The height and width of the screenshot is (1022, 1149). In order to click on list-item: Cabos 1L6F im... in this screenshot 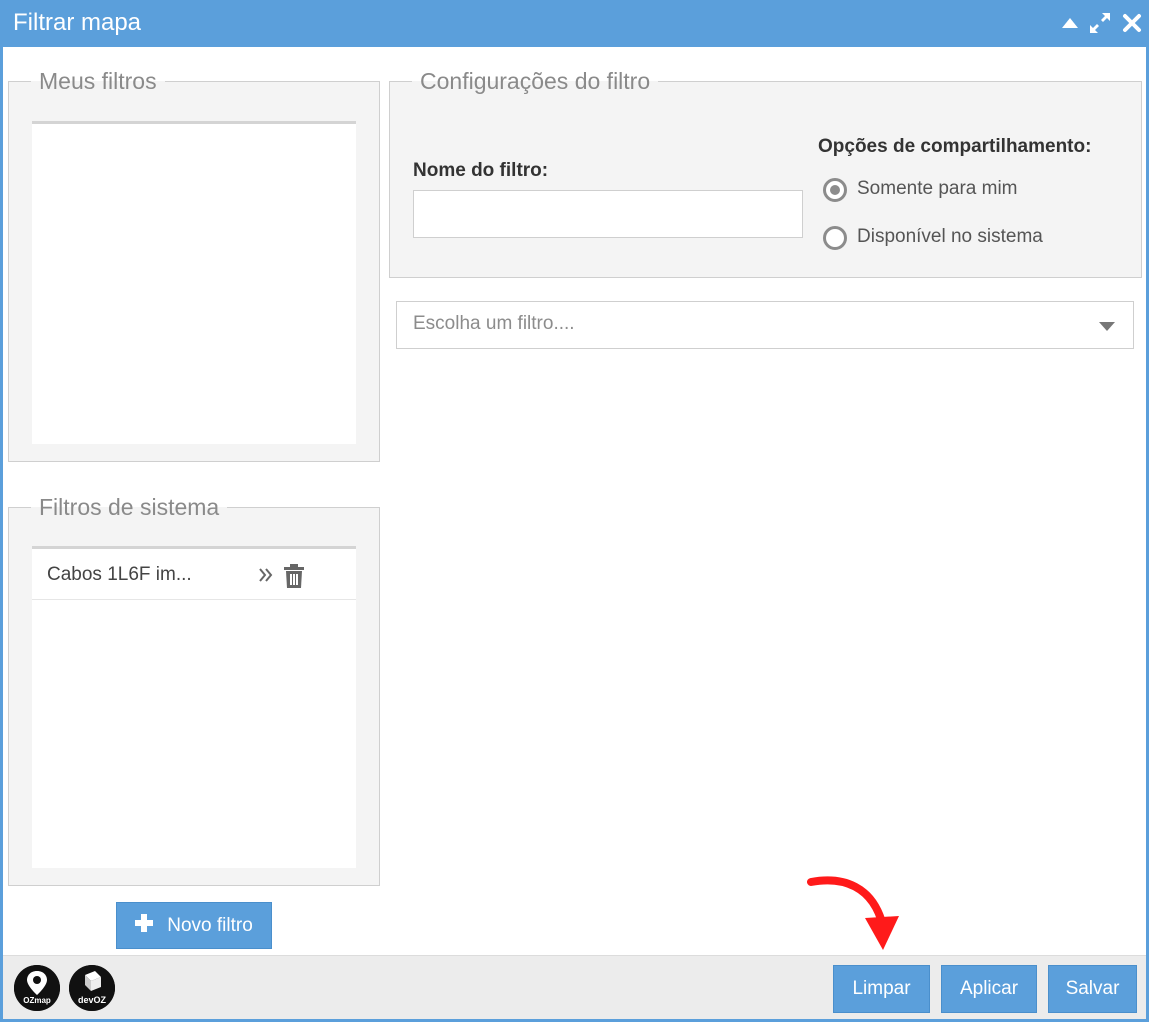, I will do `click(194, 574)`.